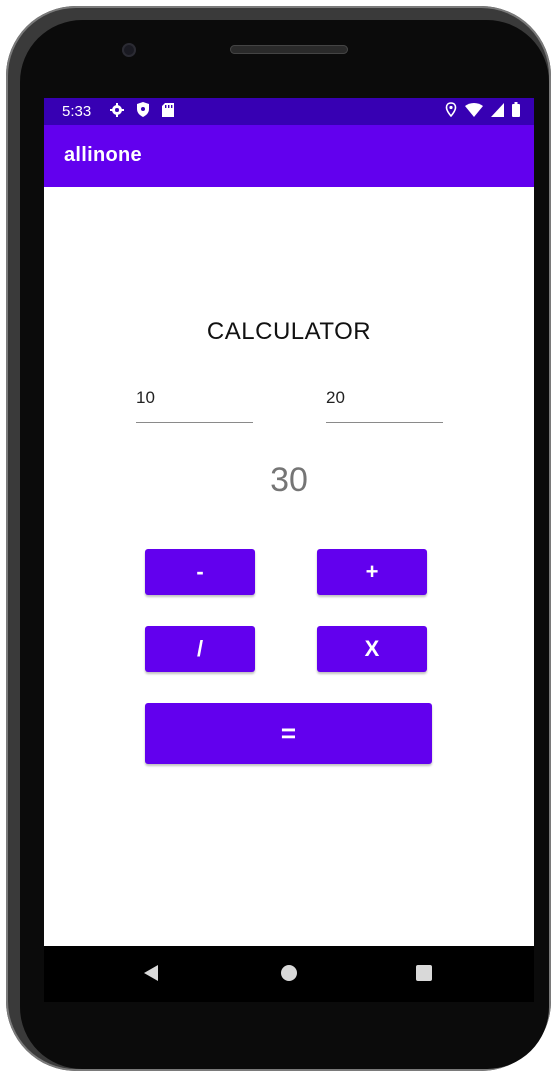  Describe the element at coordinates (117, 109) in the screenshot. I see `gear-icon` at that location.